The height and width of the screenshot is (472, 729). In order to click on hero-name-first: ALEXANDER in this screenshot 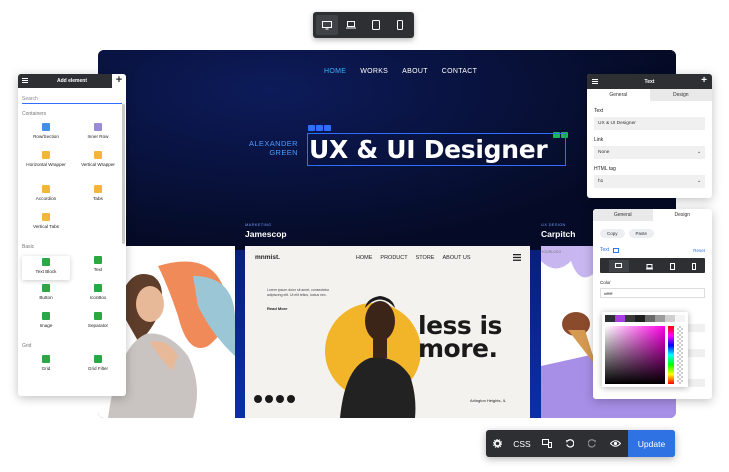, I will do `click(273, 143)`.